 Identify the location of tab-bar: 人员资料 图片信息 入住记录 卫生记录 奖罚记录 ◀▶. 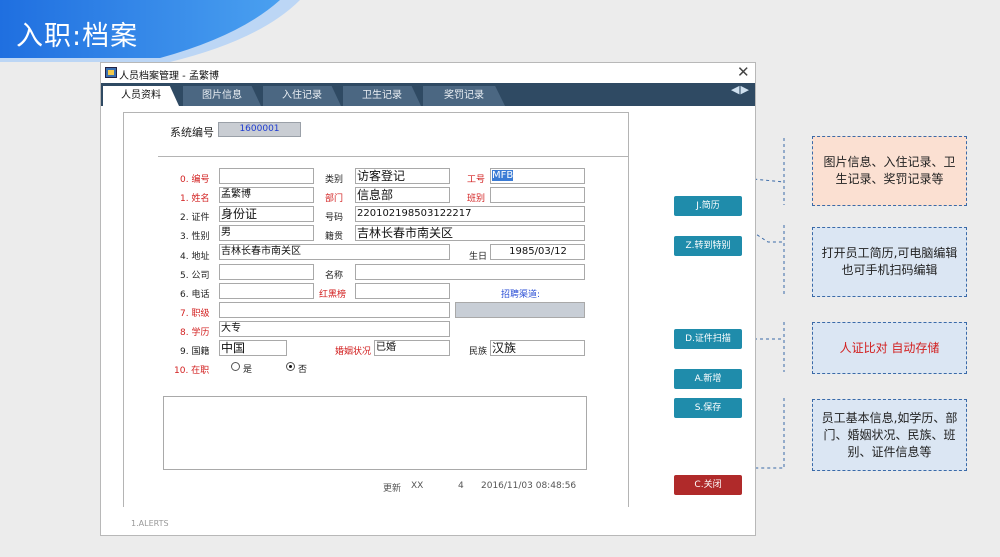
(428, 94).